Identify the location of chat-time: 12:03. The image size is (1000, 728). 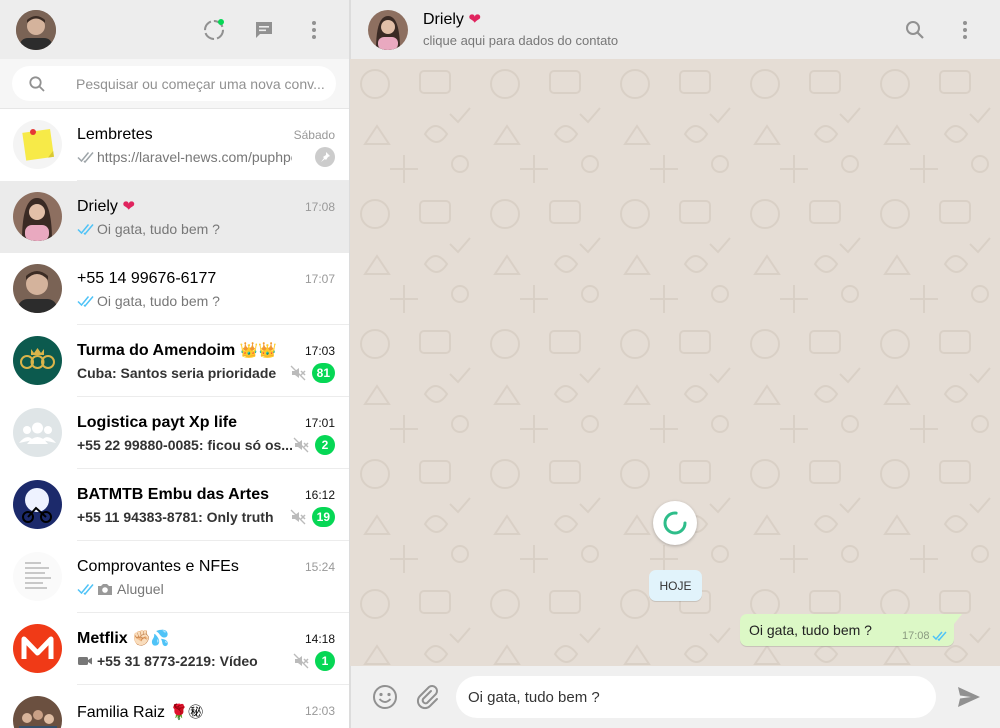
(319, 711).